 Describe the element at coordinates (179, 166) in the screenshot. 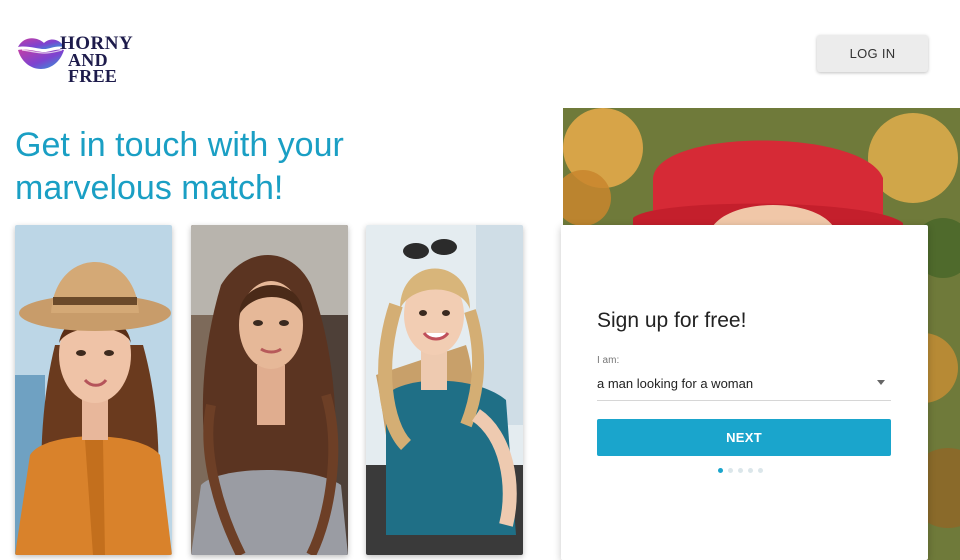

I see `page-headline: Get in touch with your marvelous match!` at that location.